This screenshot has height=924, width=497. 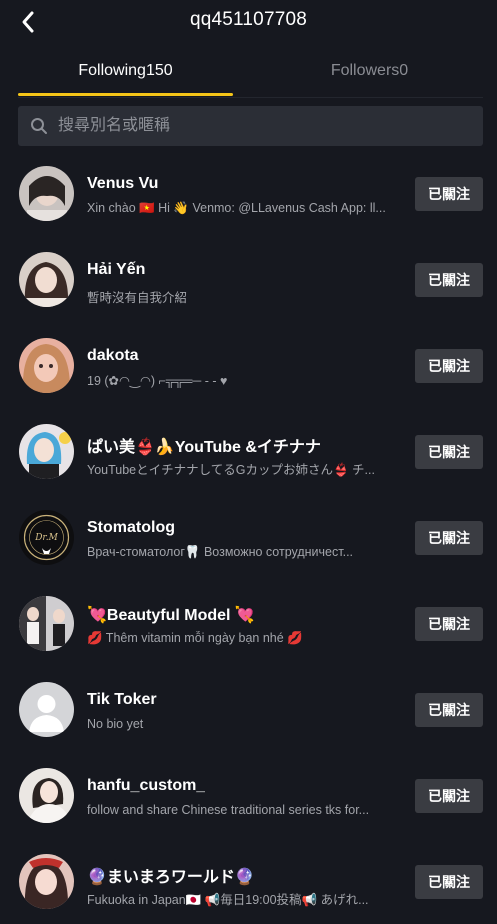 I want to click on user-name: Stomatolog, so click(x=131, y=527).